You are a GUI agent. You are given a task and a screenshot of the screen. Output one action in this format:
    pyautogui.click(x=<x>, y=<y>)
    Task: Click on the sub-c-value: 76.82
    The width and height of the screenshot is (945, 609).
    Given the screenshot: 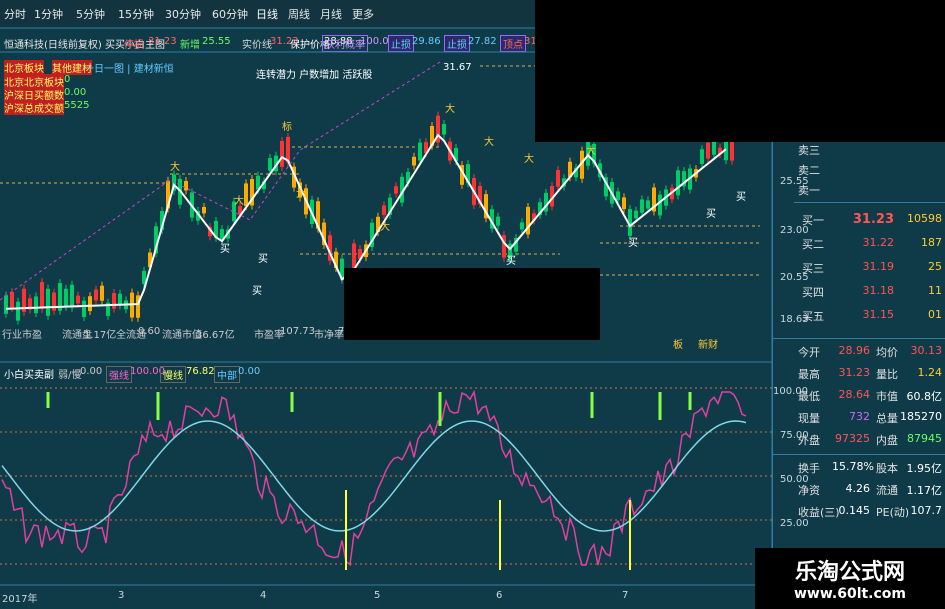 What is the action you would take?
    pyautogui.click(x=200, y=371)
    